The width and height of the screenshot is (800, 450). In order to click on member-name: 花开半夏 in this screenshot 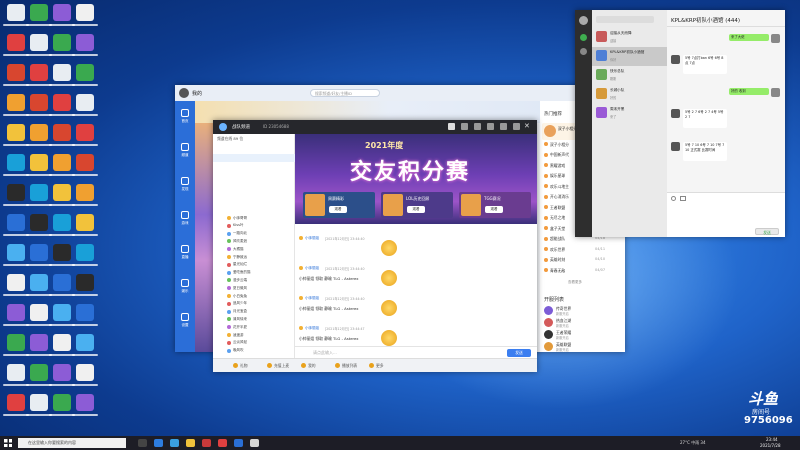, I will do `click(262, 327)`.